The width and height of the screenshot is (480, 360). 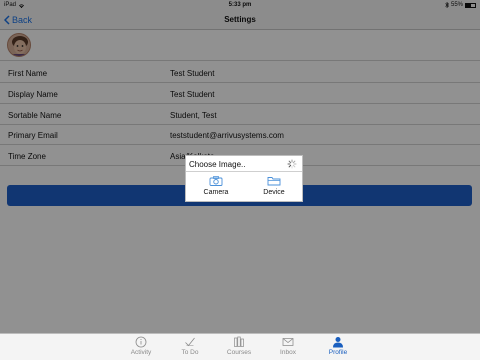 I want to click on tab-profile: Profile, so click(x=338, y=348).